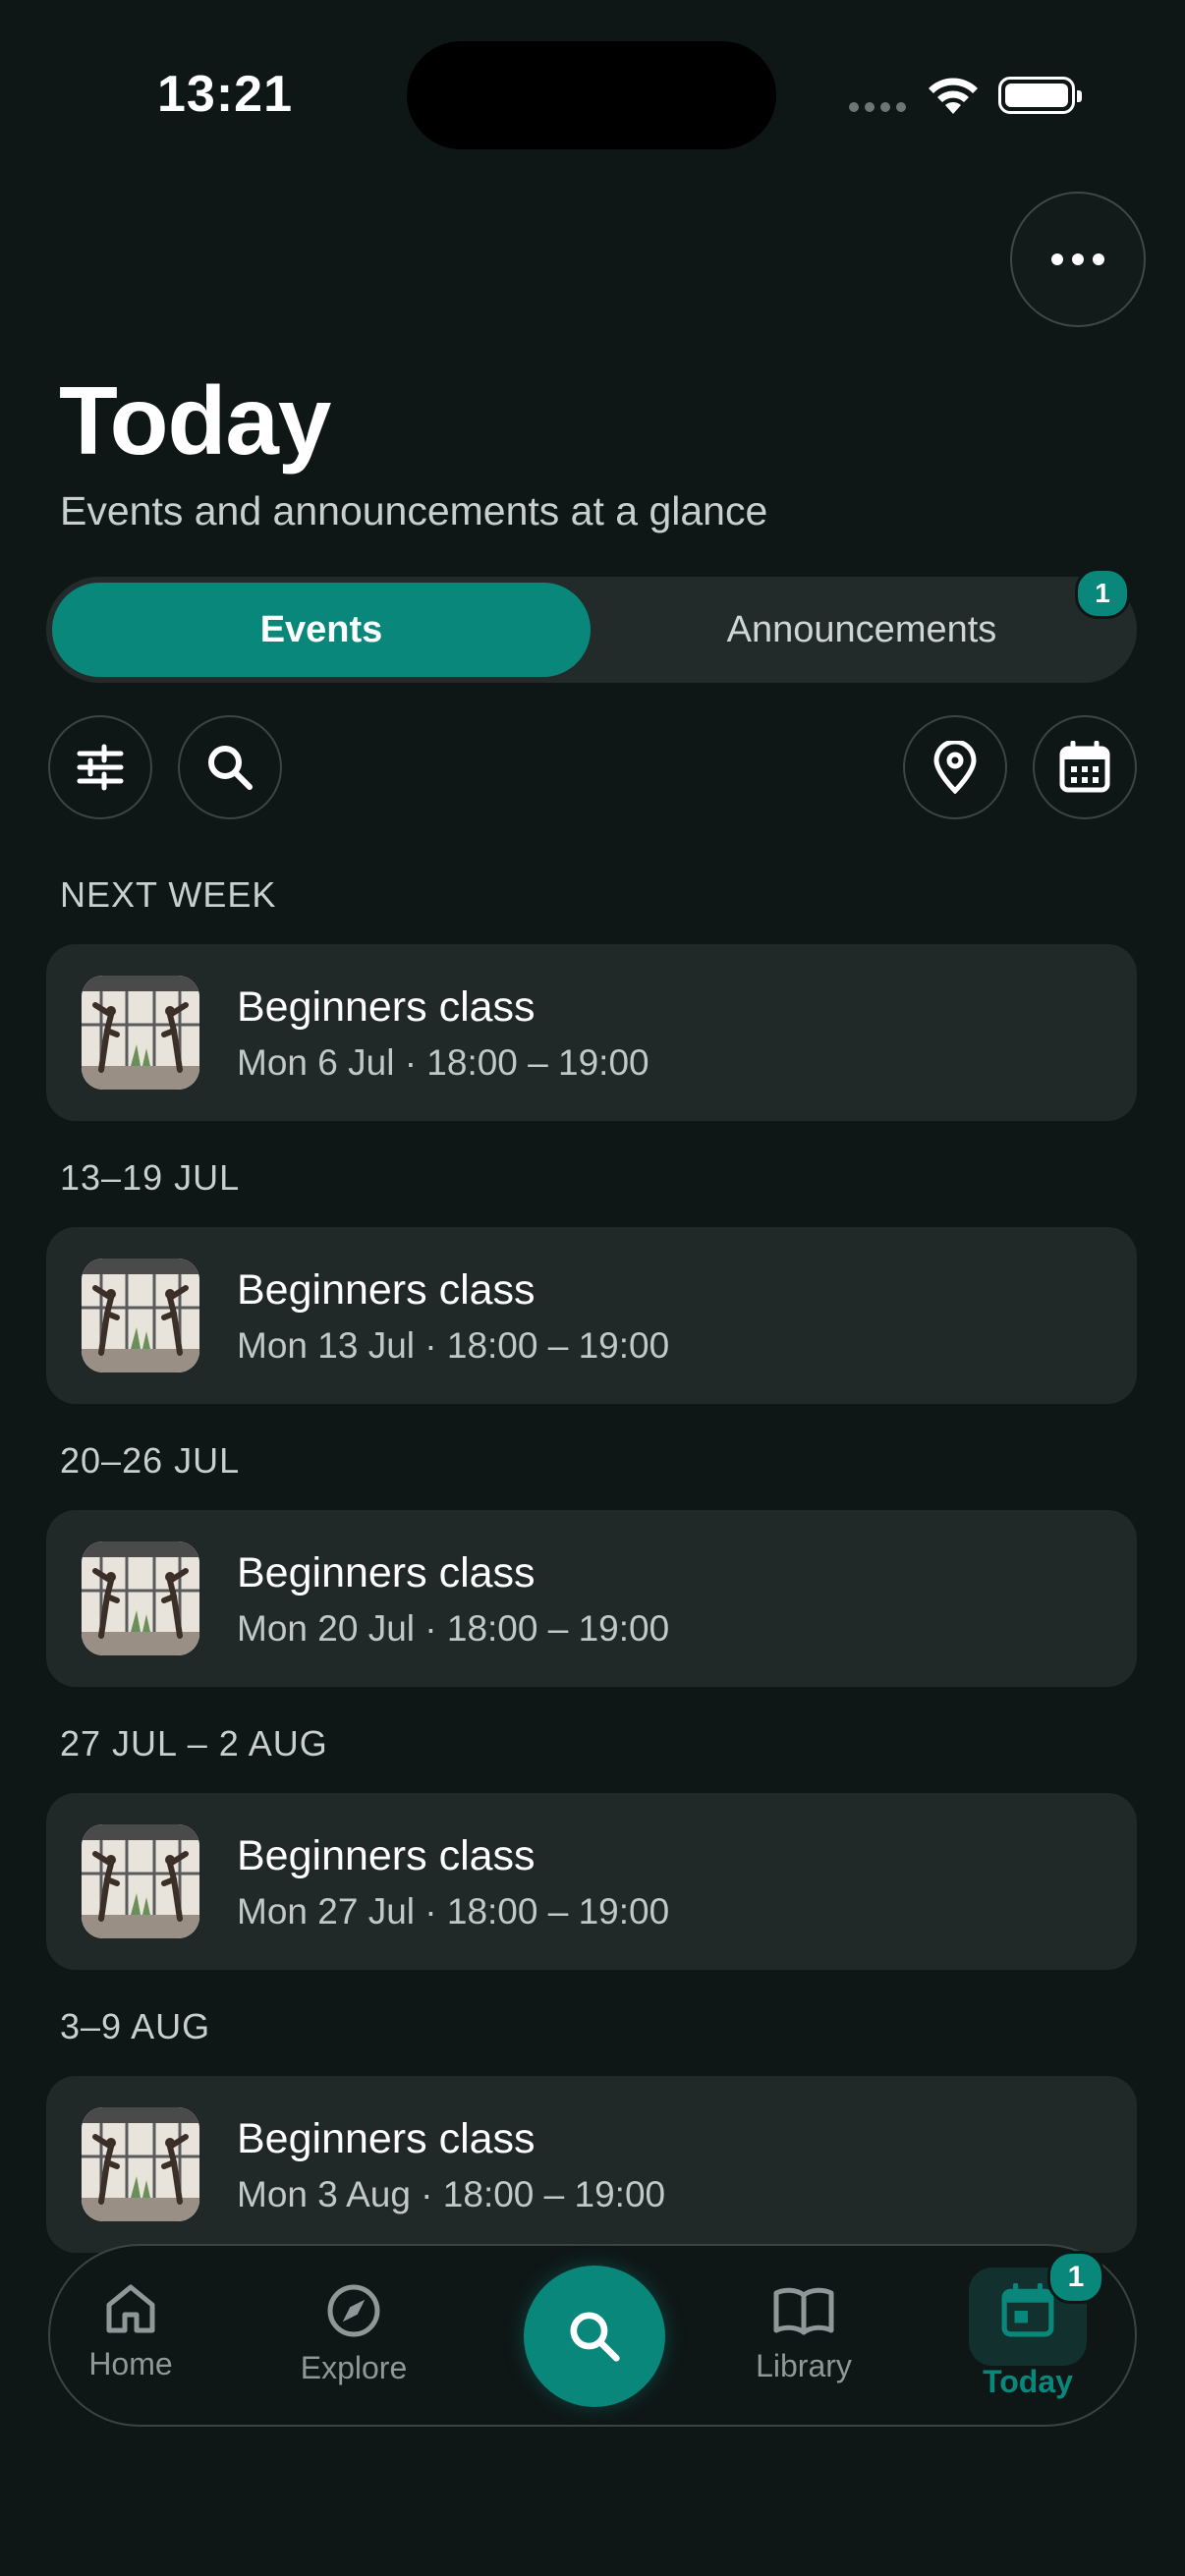  I want to click on search-button, so click(230, 767).